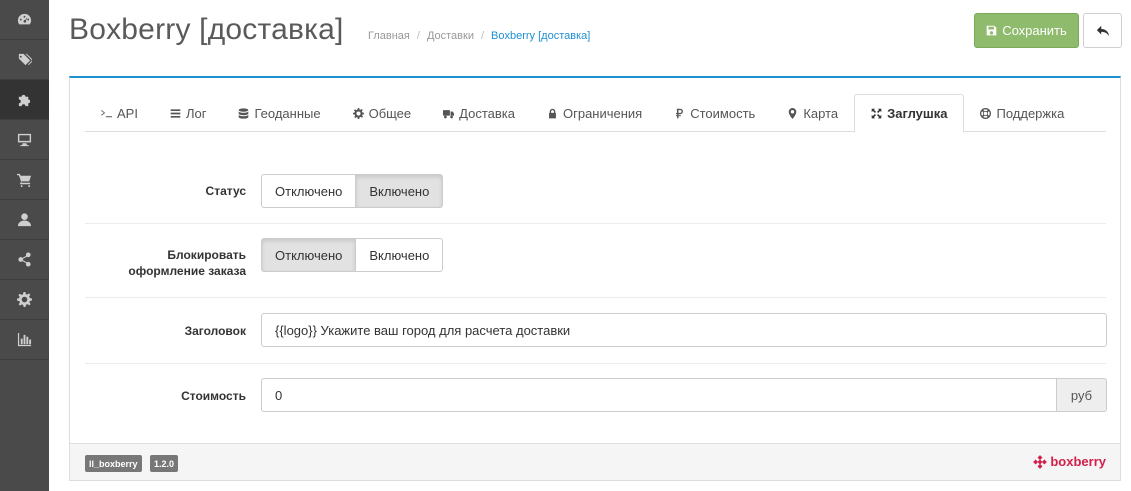 The image size is (1131, 491). I want to click on tab-support: Поддержка, so click(1022, 113).